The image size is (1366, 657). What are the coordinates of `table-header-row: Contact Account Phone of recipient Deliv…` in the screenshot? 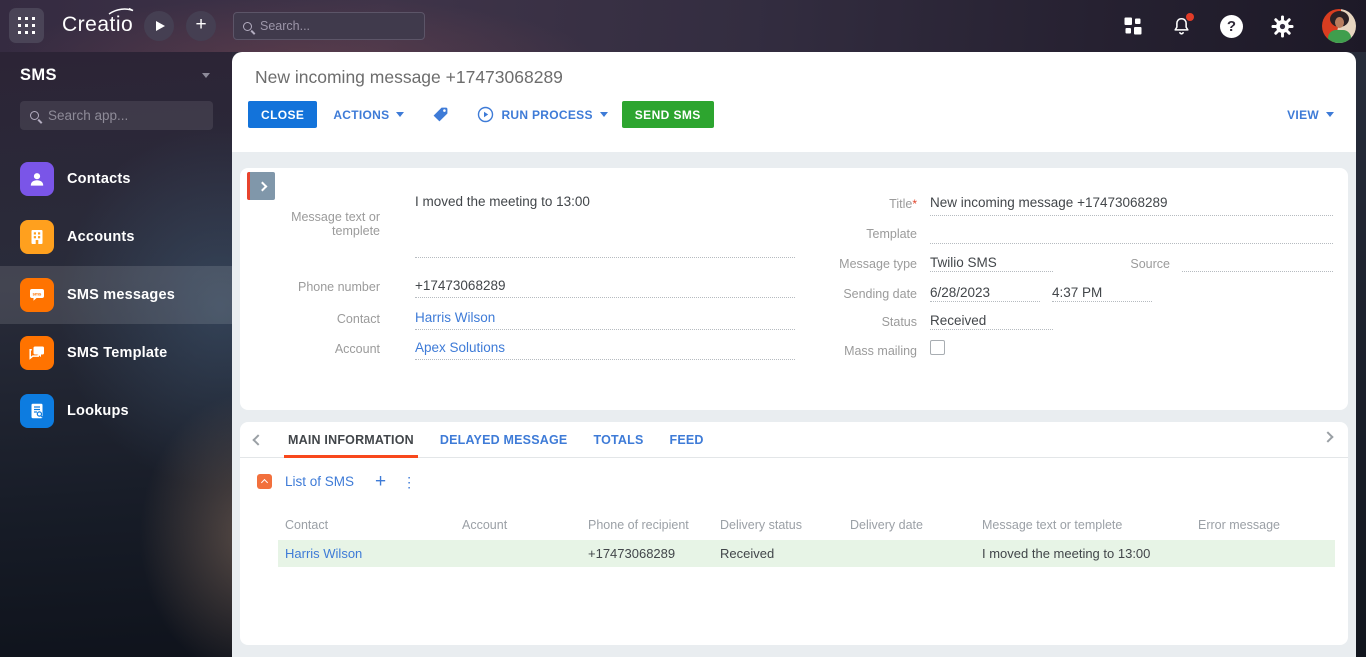 It's located at (806, 525).